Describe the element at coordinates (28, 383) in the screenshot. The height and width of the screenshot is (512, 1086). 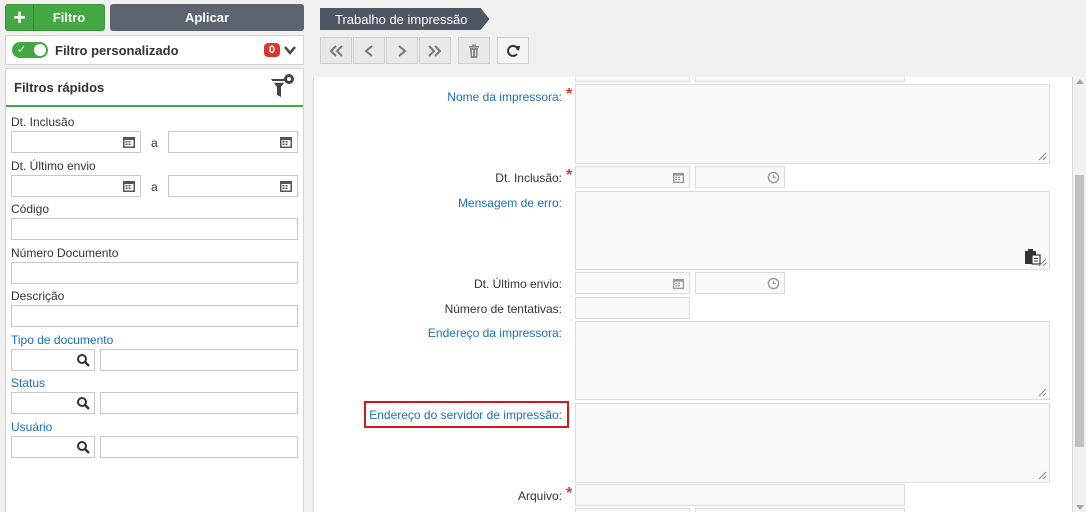
I see `status-label: Status` at that location.